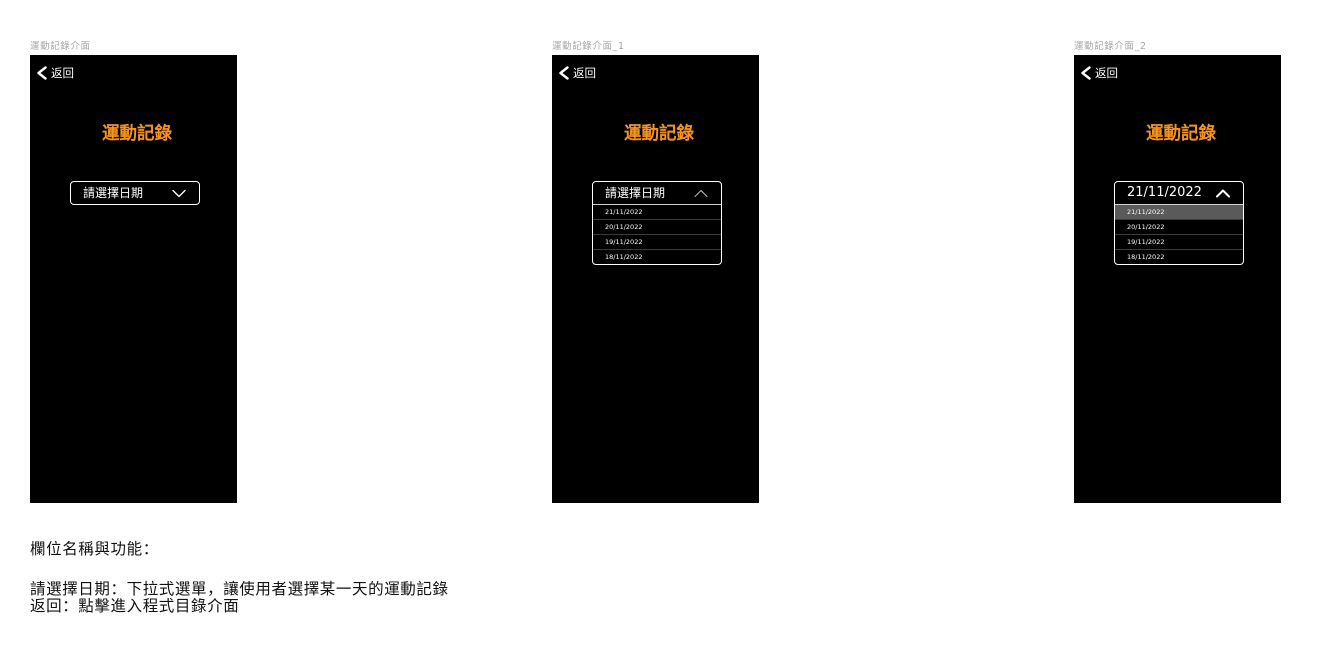 The width and height of the screenshot is (1342, 646). I want to click on screen-frame-label: 運動記錄介面_1, so click(588, 46).